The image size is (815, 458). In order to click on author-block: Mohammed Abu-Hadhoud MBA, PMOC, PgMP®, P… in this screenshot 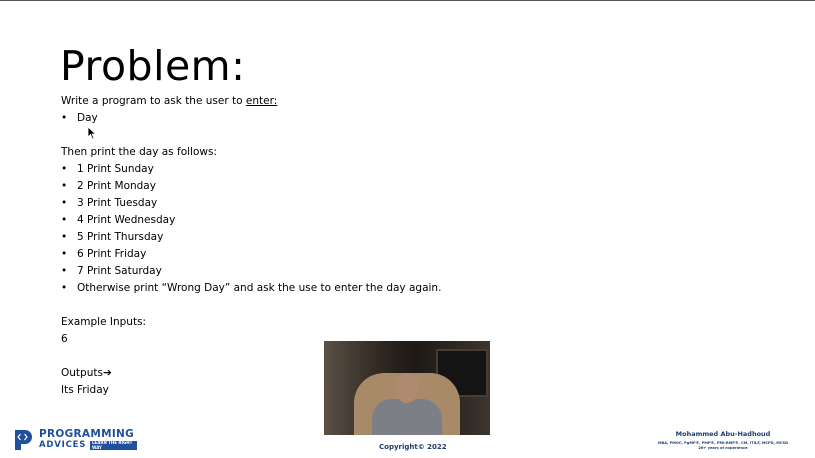, I will do `click(723, 440)`.